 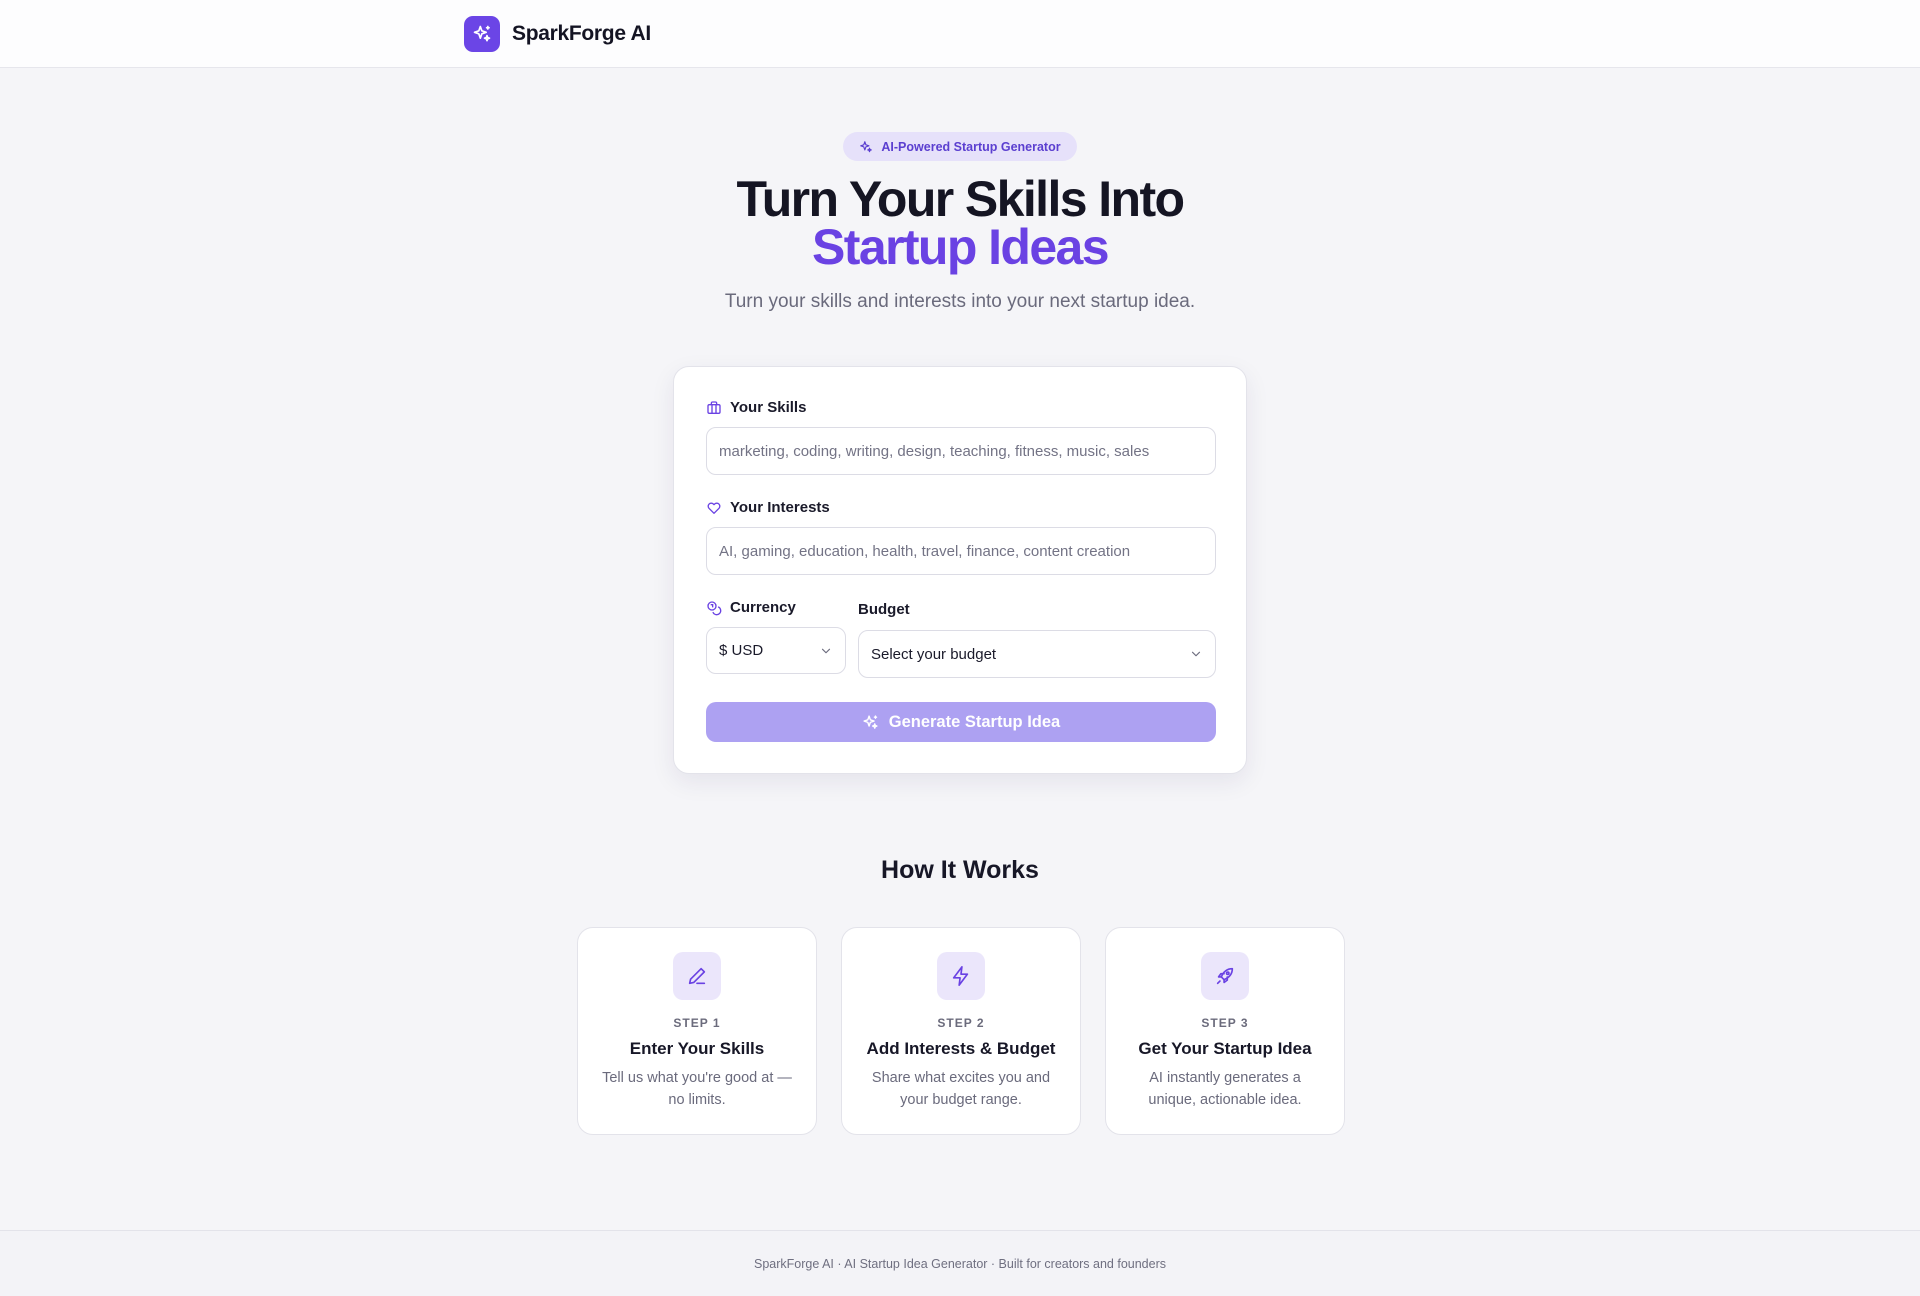 What do you see at coordinates (756, 407) in the screenshot?
I see `skills-label: Your Skills` at bounding box center [756, 407].